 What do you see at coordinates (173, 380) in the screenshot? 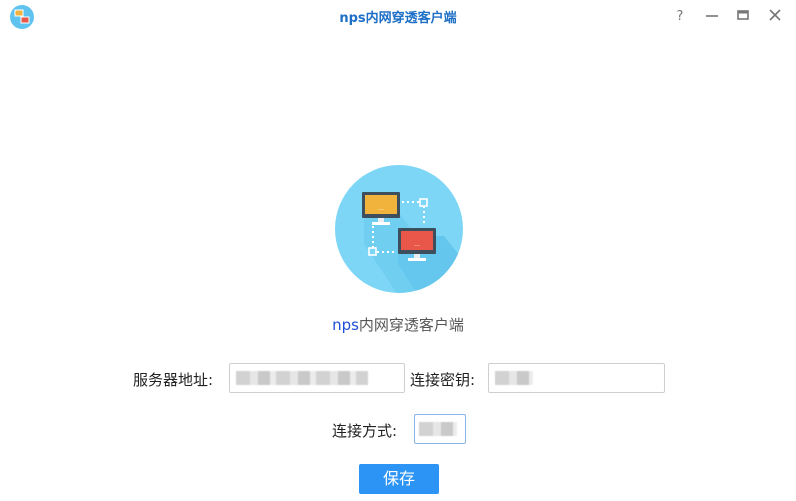
I see `server-address-label: 服务器地址:` at bounding box center [173, 380].